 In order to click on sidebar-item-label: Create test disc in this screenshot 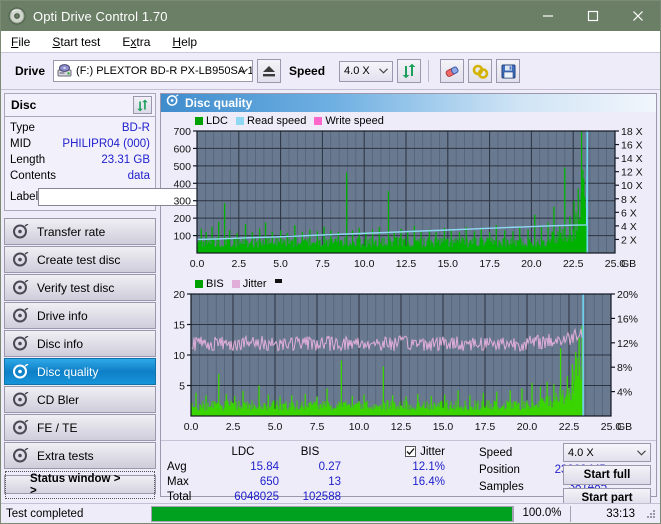, I will do `click(79, 259)`.